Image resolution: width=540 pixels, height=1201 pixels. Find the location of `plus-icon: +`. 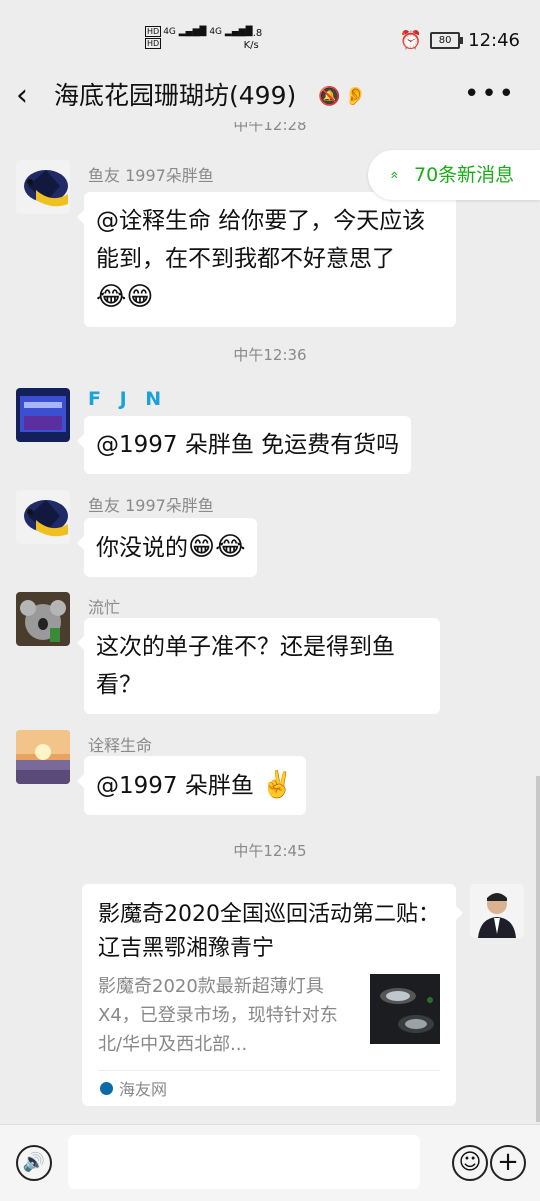

plus-icon: + is located at coordinates (508, 1163).